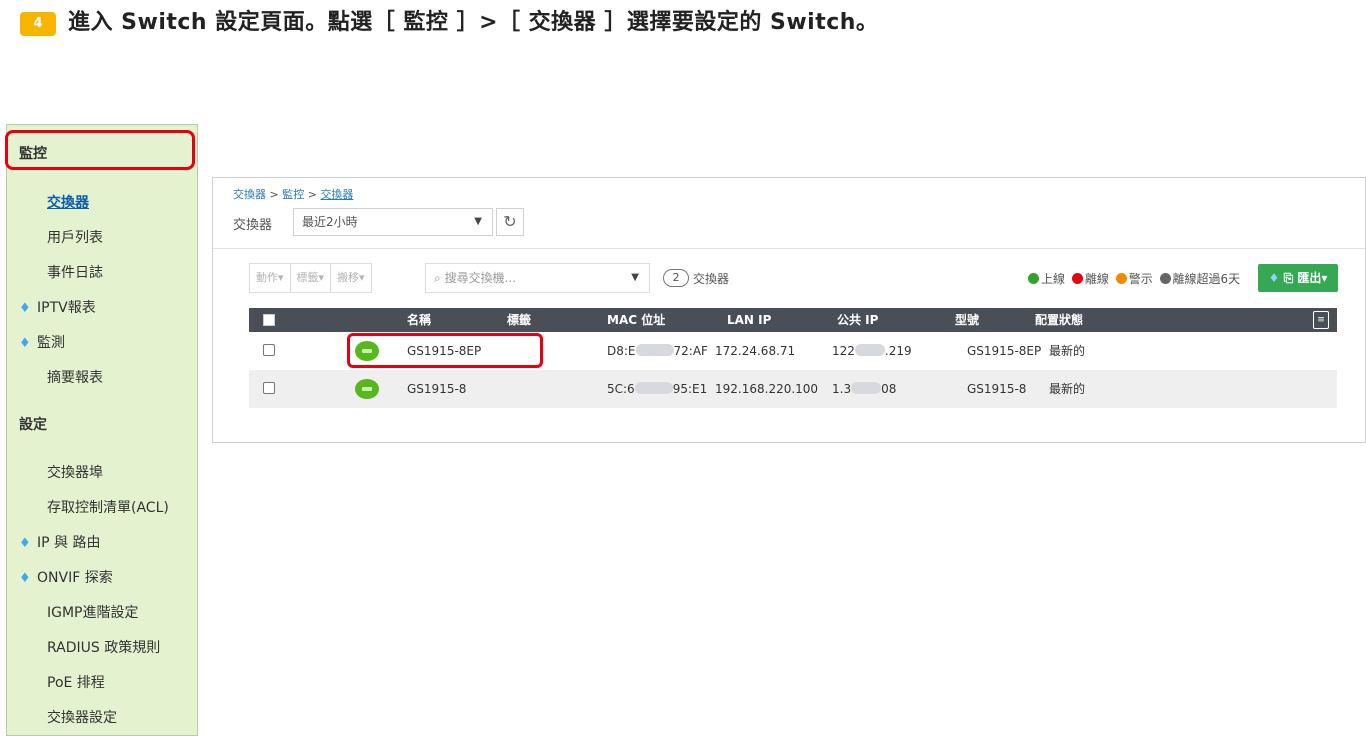 The height and width of the screenshot is (738, 1366). Describe the element at coordinates (1312, 278) in the screenshot. I see `export-label: 匯出▾` at that location.